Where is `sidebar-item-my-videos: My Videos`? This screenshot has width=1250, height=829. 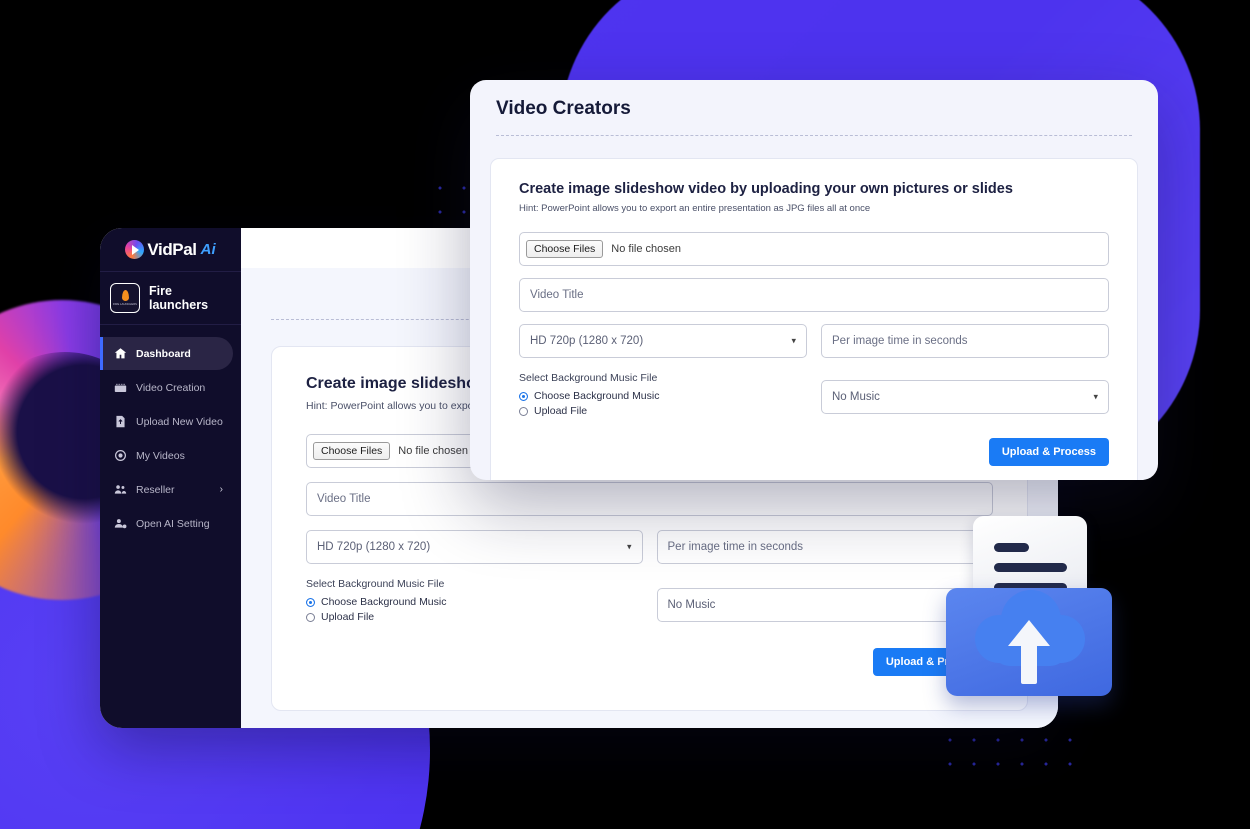 sidebar-item-my-videos: My Videos is located at coordinates (166, 455).